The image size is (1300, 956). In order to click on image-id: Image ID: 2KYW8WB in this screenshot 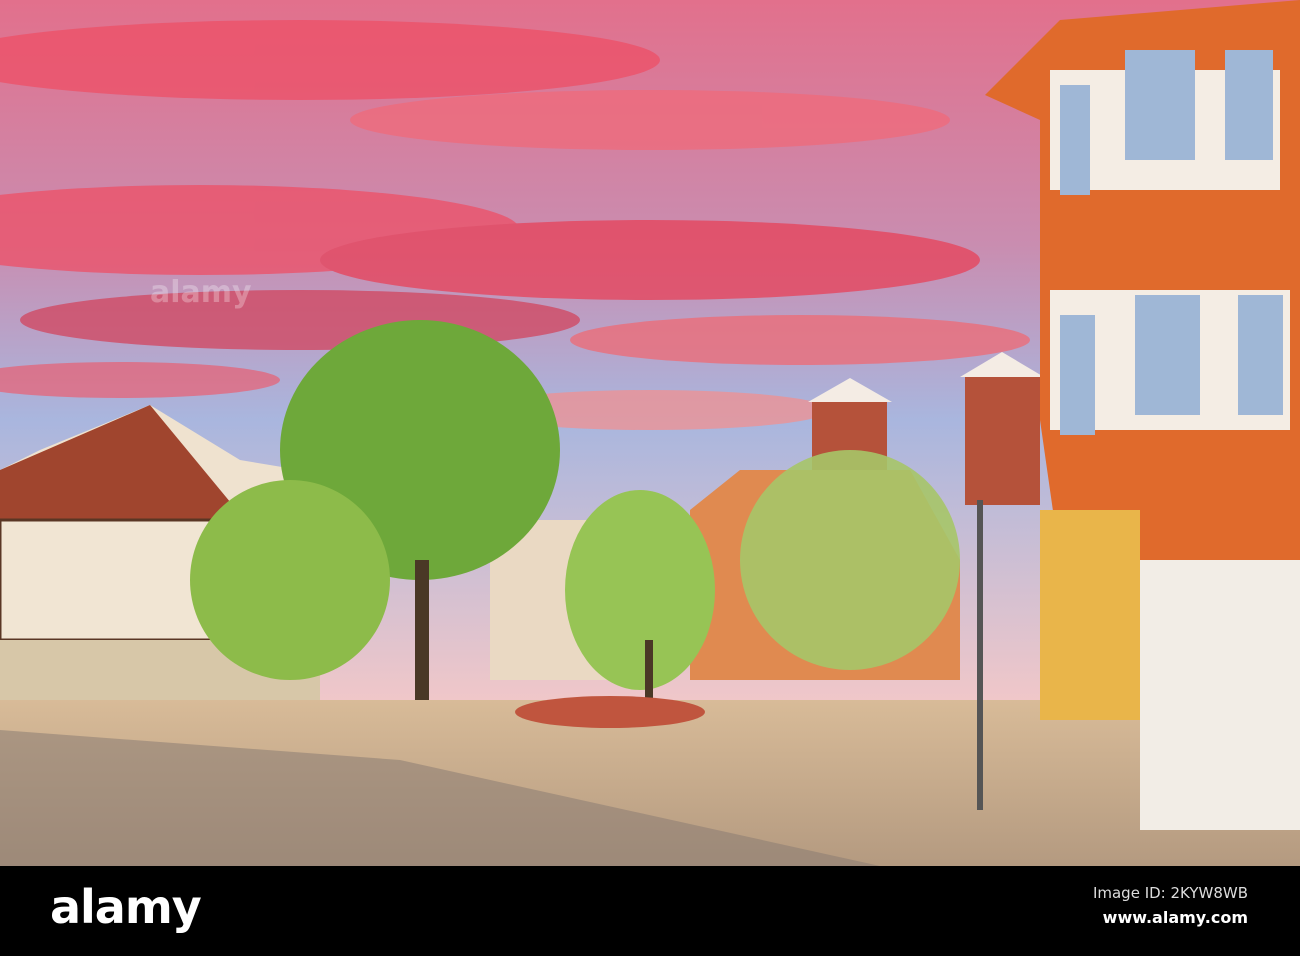, I will do `click(1170, 893)`.